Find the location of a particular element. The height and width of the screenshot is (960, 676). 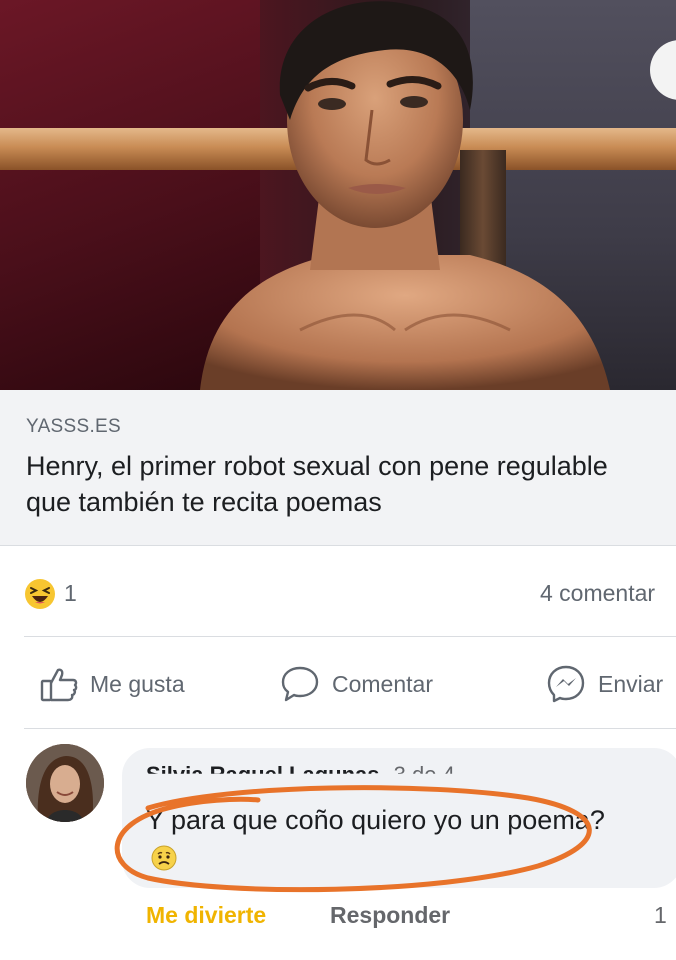

send-button: Enviar is located at coordinates (604, 684).